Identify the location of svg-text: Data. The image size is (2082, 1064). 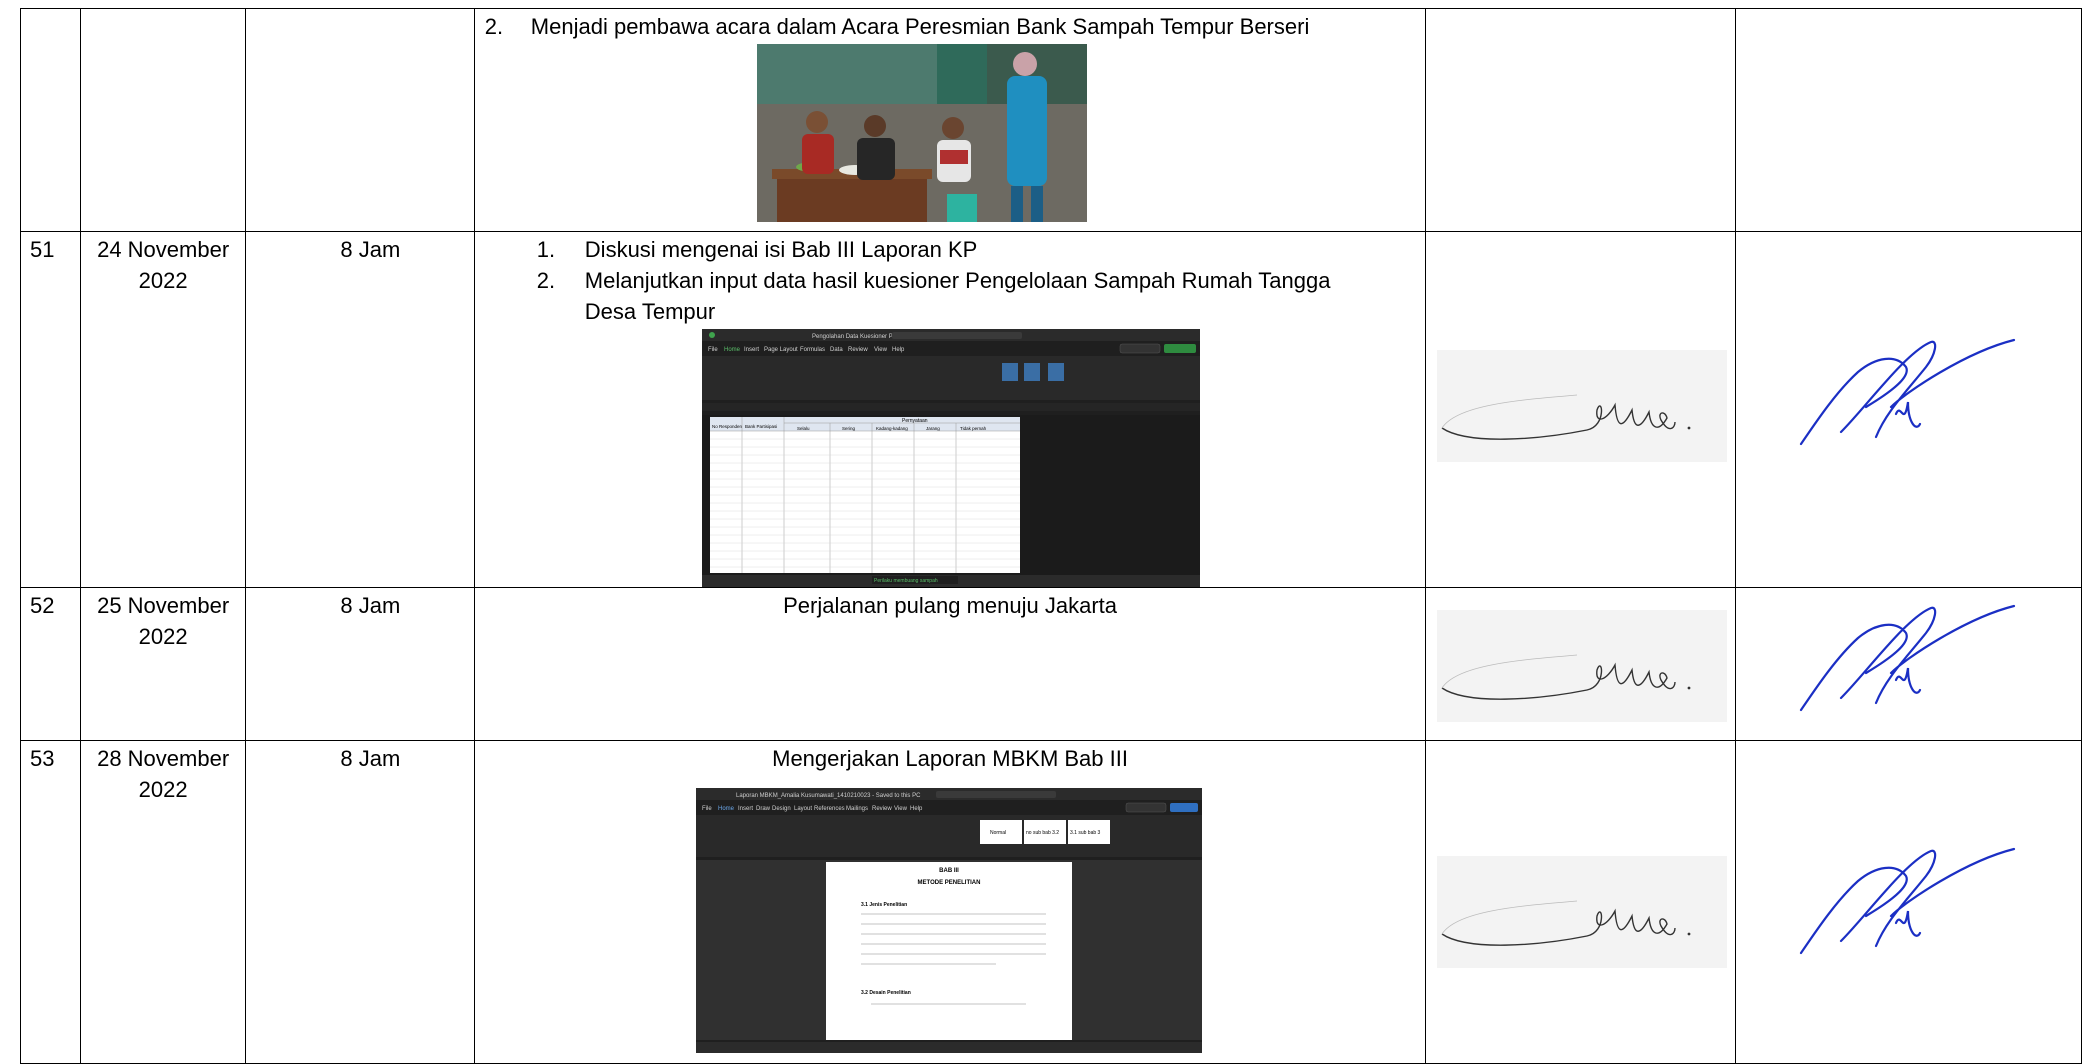
(836, 350).